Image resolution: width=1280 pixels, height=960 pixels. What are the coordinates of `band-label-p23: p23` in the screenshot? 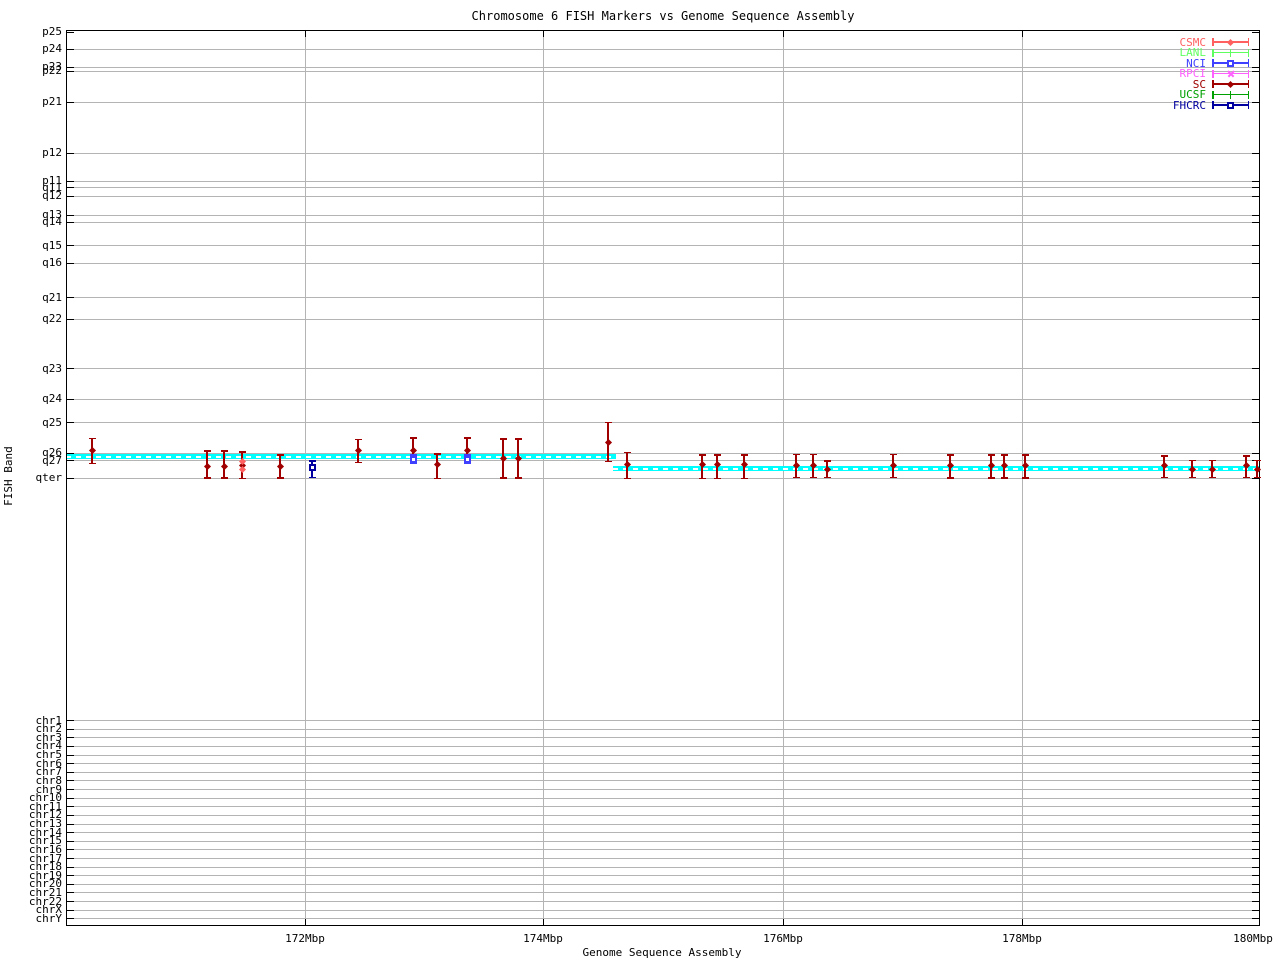 It's located at (52, 66).